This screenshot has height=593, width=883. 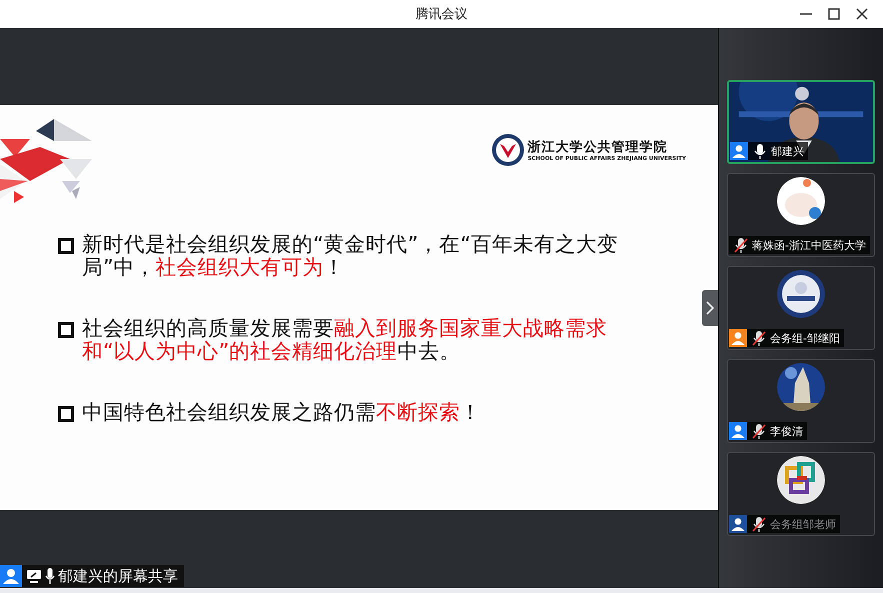 What do you see at coordinates (801, 401) in the screenshot?
I see `participant-tile: 李俊清` at bounding box center [801, 401].